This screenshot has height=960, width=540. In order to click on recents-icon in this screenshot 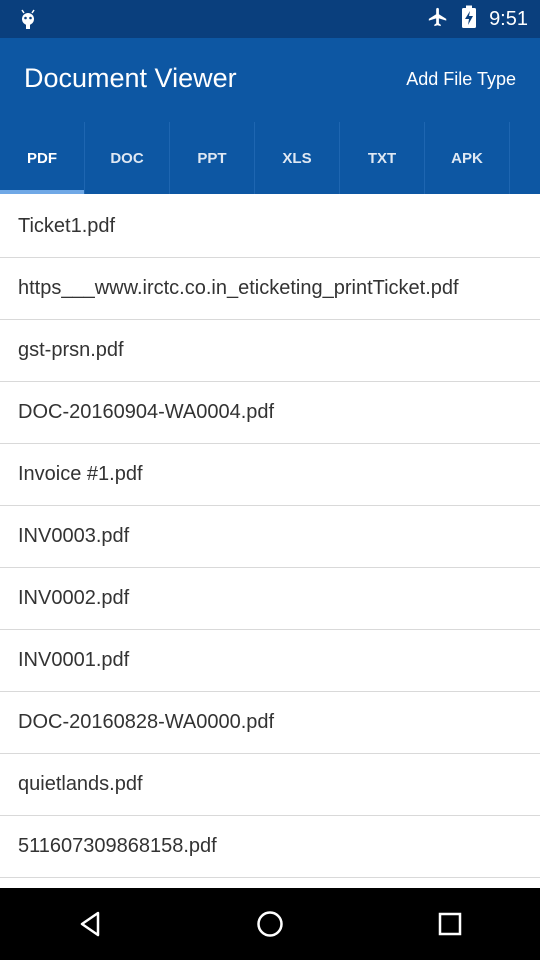, I will do `click(450, 924)`.